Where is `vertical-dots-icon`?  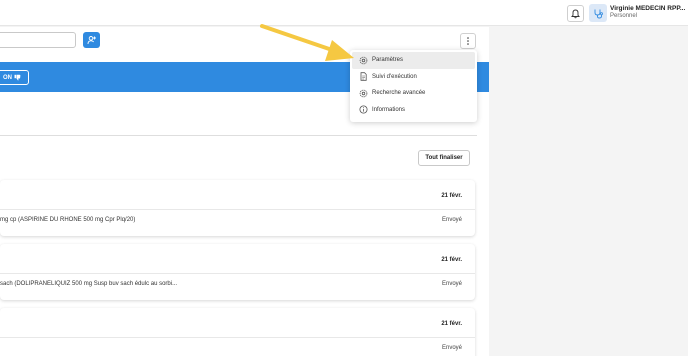
vertical-dots-icon is located at coordinates (468, 41).